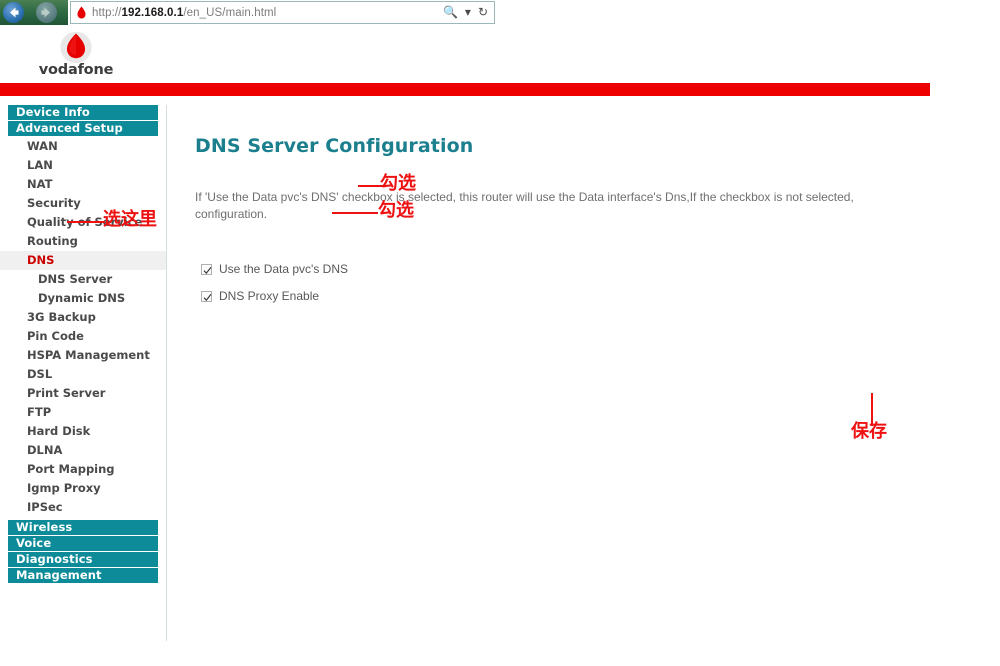  Describe the element at coordinates (869, 431) in the screenshot. I see `annotation-save-text: 保存` at that location.